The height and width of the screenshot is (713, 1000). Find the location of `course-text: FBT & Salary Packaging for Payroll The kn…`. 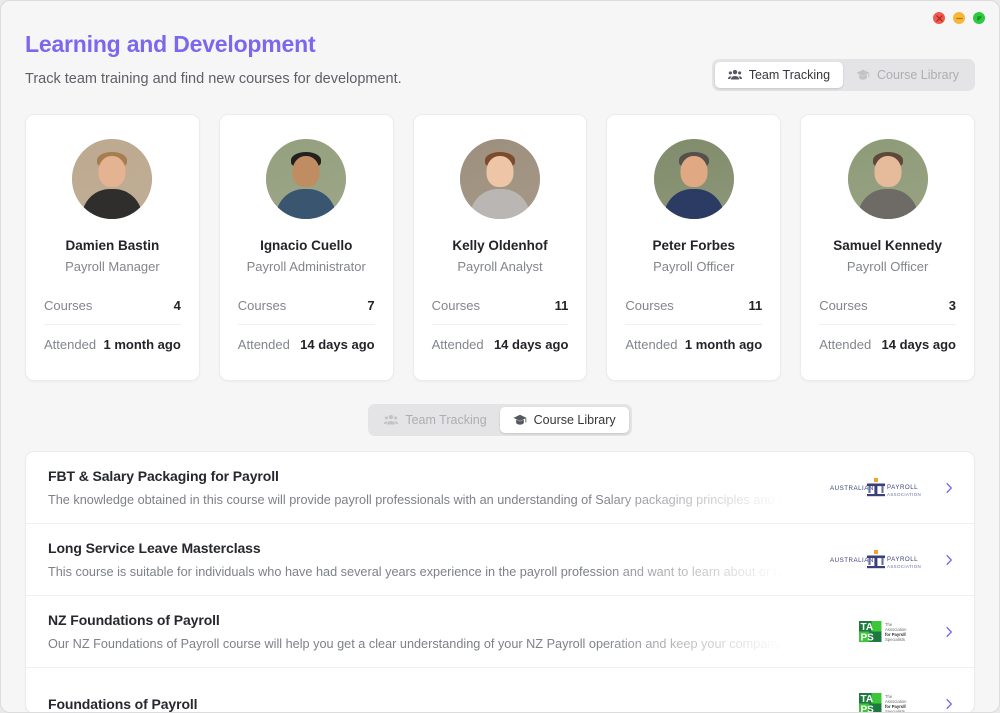

course-text: FBT & Salary Packaging for Payroll The kn… is located at coordinates (432, 487).